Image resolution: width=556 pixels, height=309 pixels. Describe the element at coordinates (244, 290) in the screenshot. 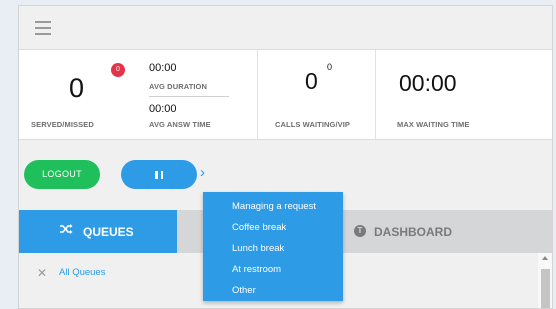

I see `menu-item-other: Other` at that location.